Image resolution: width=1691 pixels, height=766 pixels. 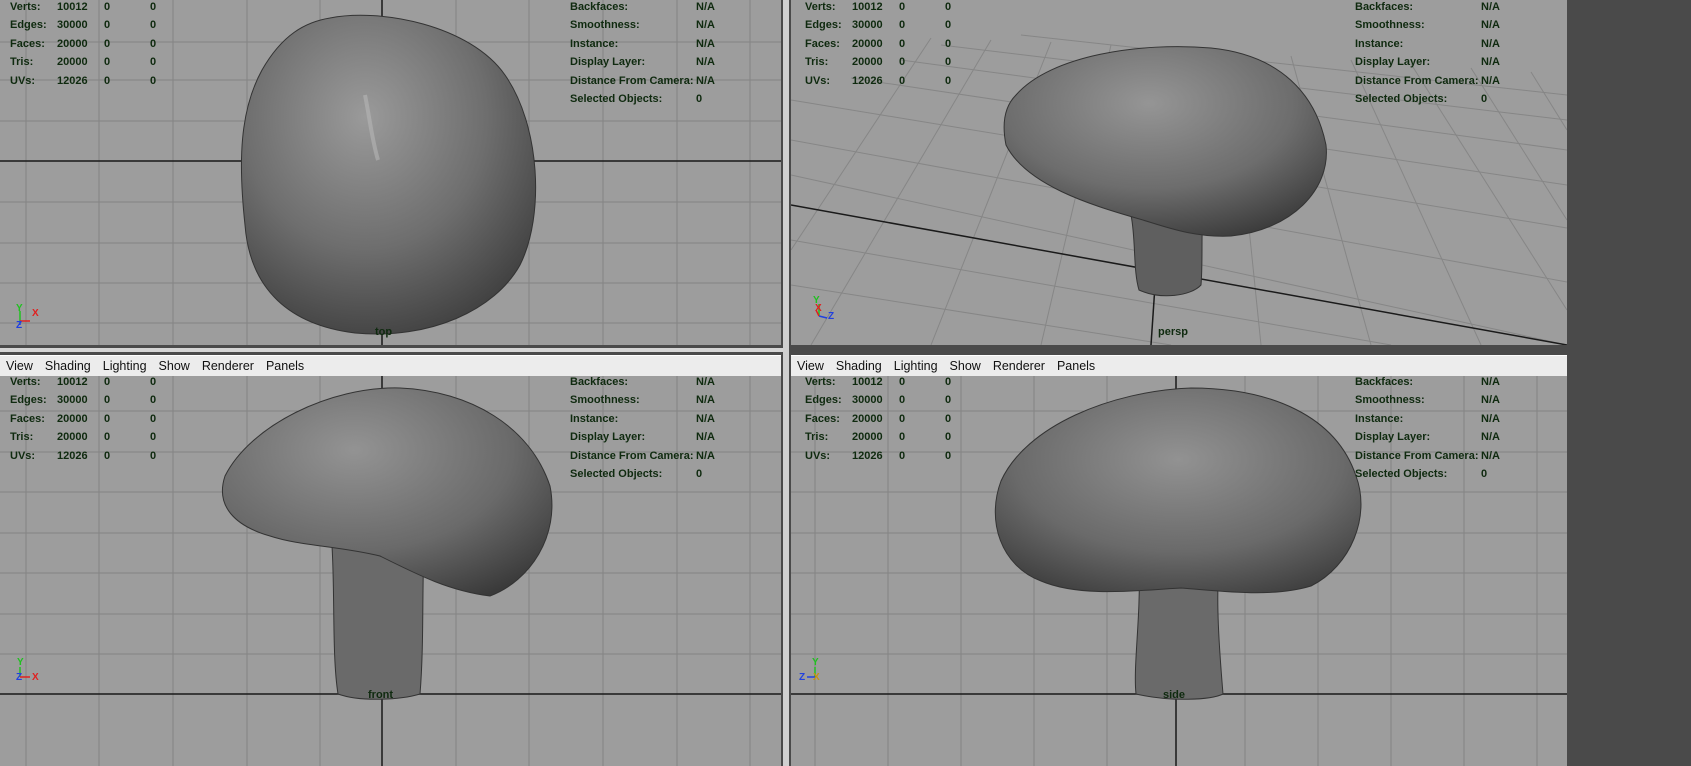 I want to click on mushroom-cap-persp, so click(x=1165, y=141).